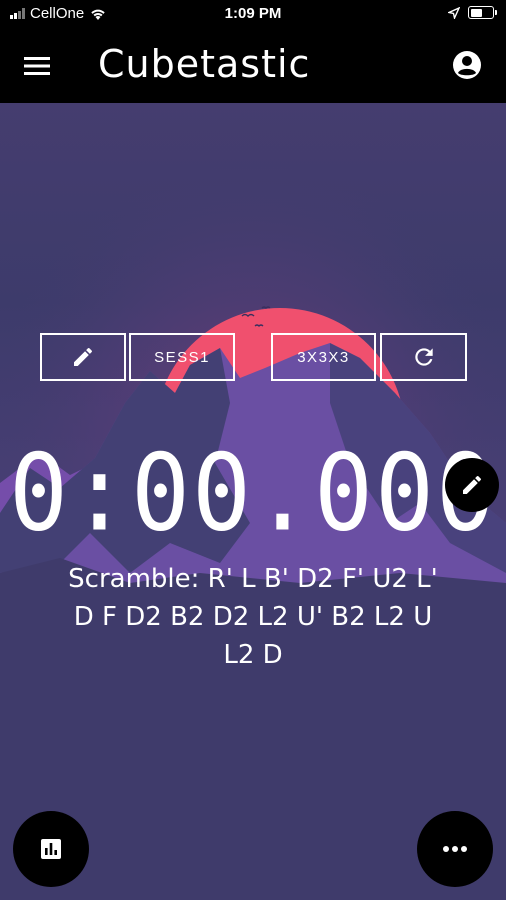 The image size is (506, 900). I want to click on battery-level, so click(476, 12).